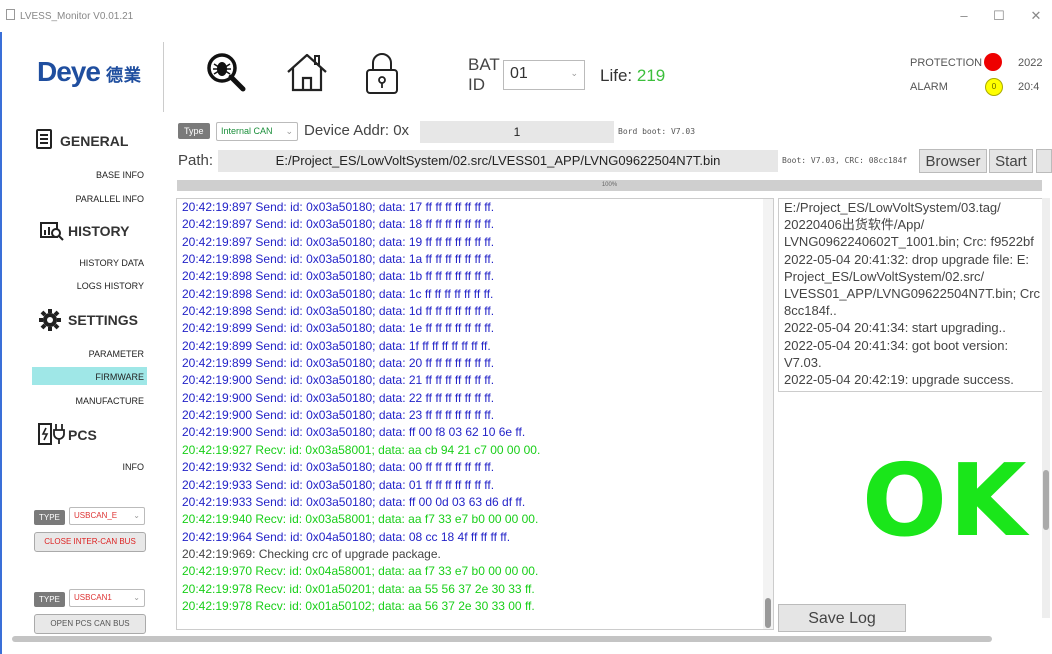  What do you see at coordinates (842, 618) in the screenshot?
I see `save-log-button: Save Log` at bounding box center [842, 618].